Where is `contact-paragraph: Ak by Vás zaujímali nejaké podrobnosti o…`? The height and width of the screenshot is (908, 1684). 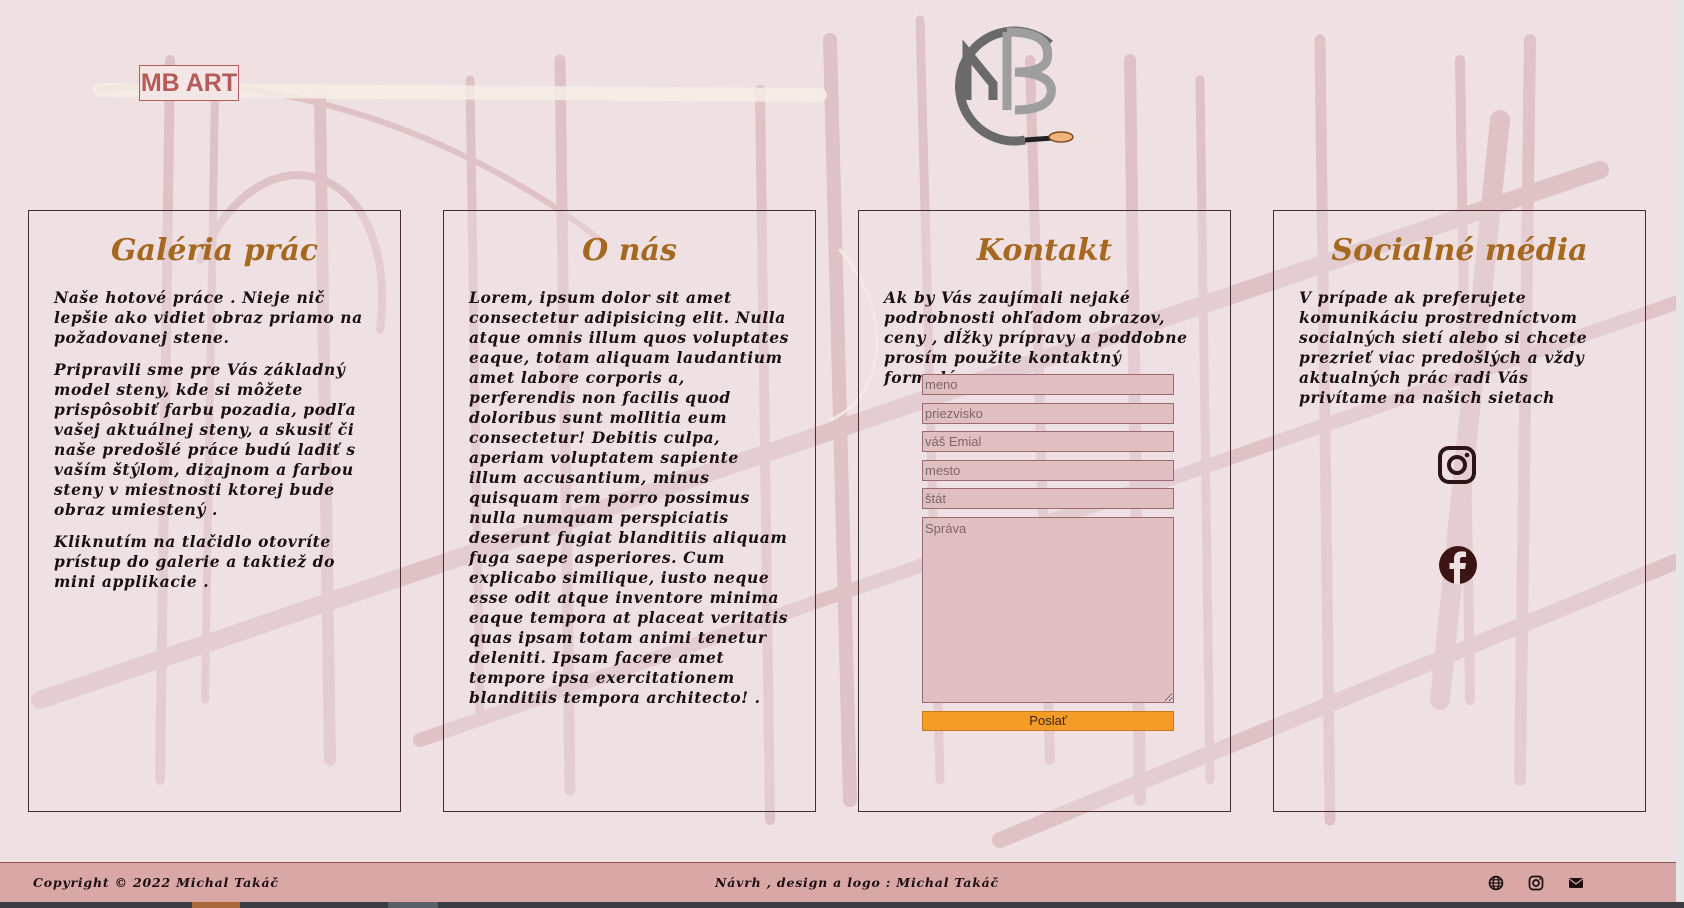
contact-paragraph: Ak by Vás zaujímali nejaké podrobnosti o… is located at coordinates (1036, 337).